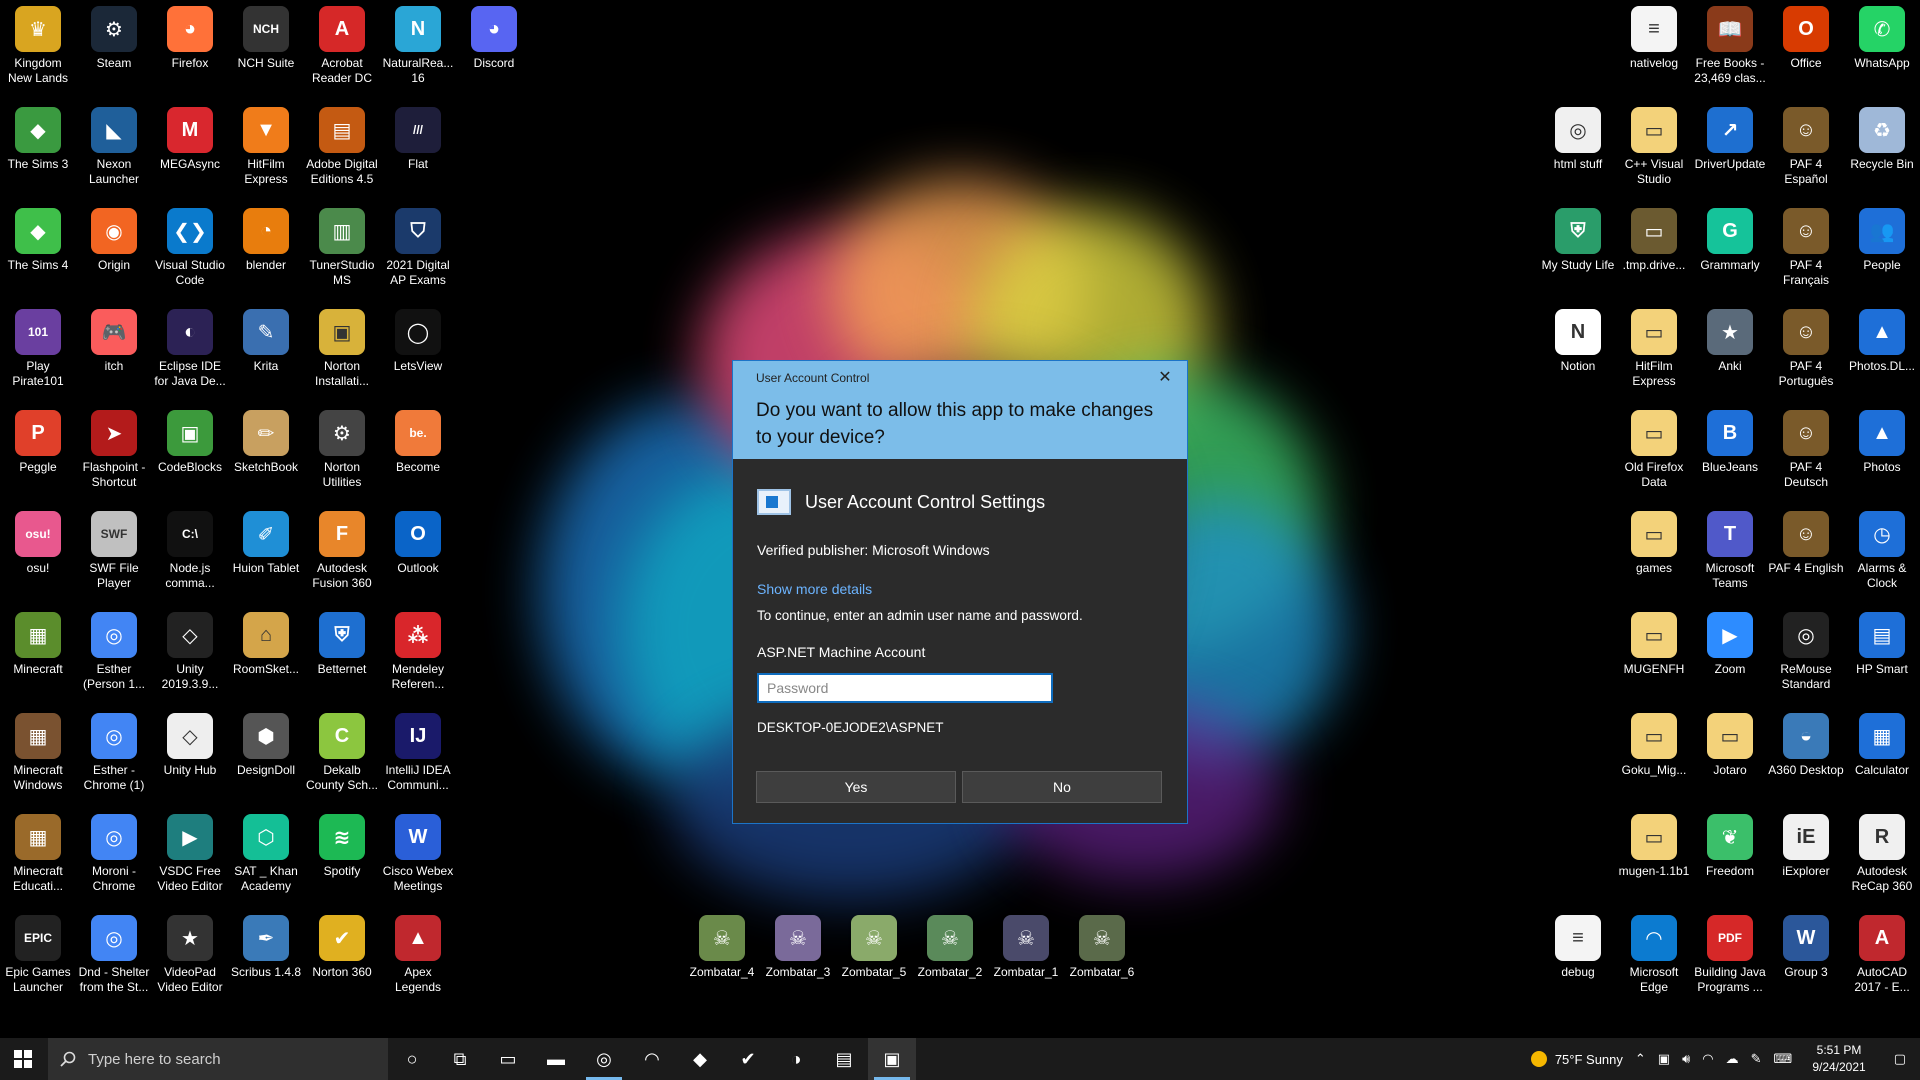  I want to click on desktop-icon: EPIC Epic Games Launcher, so click(38, 959).